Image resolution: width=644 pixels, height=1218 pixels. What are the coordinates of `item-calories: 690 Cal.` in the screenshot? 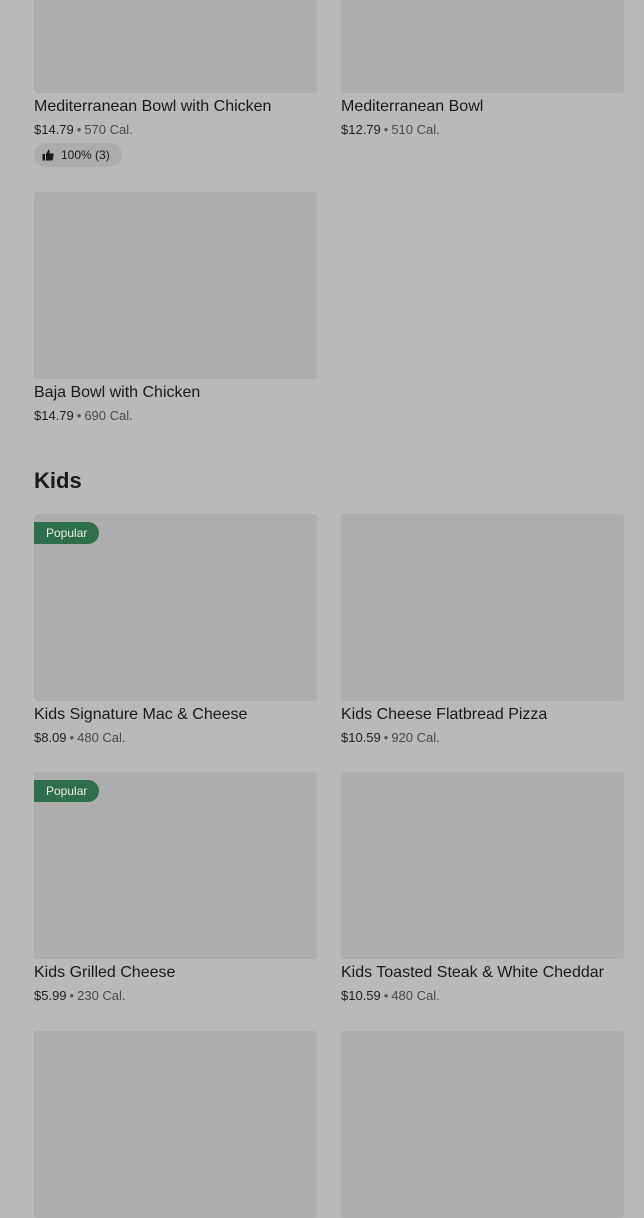 It's located at (108, 415).